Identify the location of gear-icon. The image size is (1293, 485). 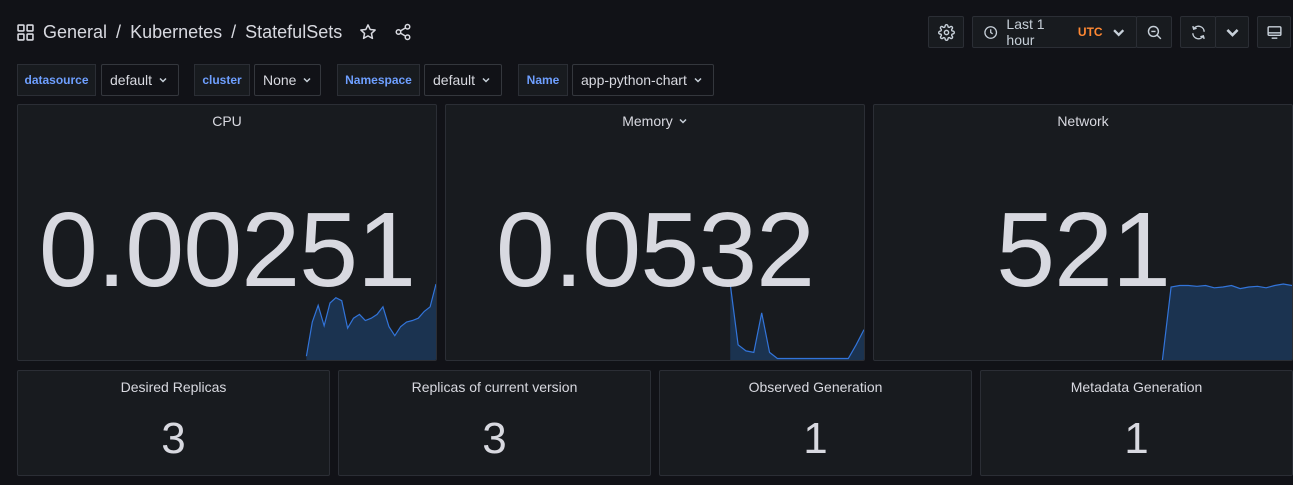
(946, 32).